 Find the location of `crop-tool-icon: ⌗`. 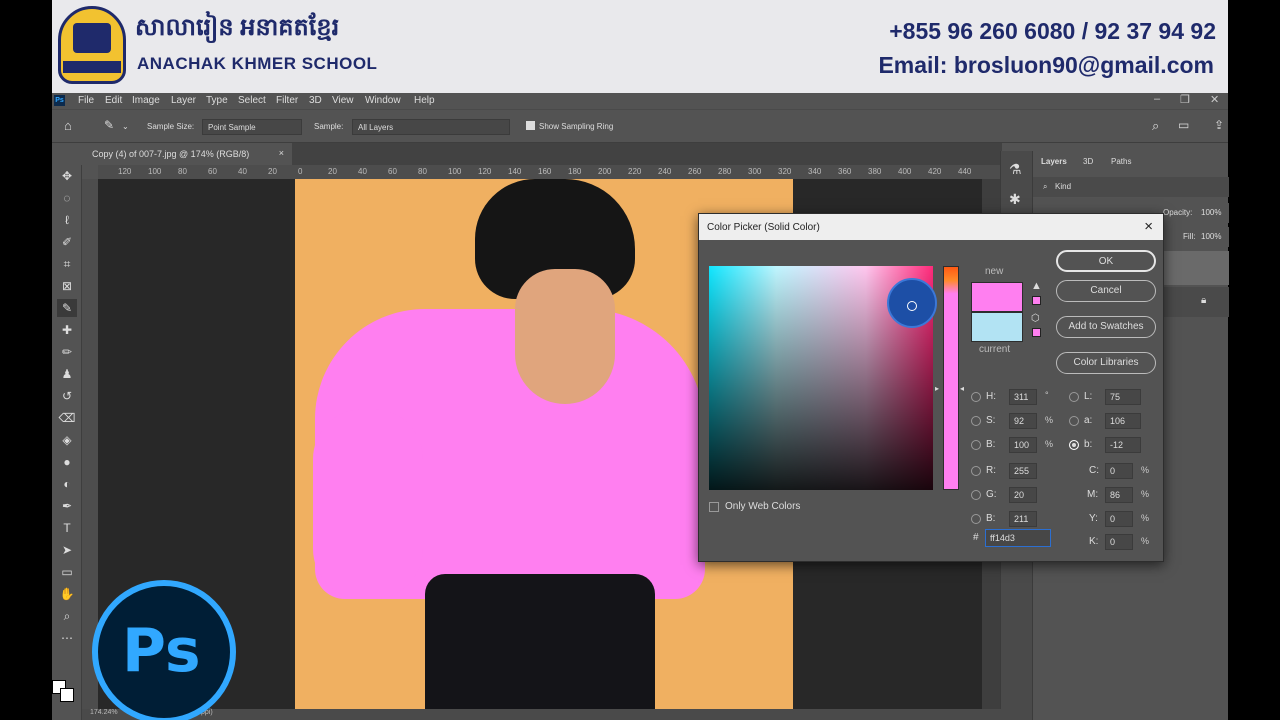

crop-tool-icon: ⌗ is located at coordinates (67, 264).